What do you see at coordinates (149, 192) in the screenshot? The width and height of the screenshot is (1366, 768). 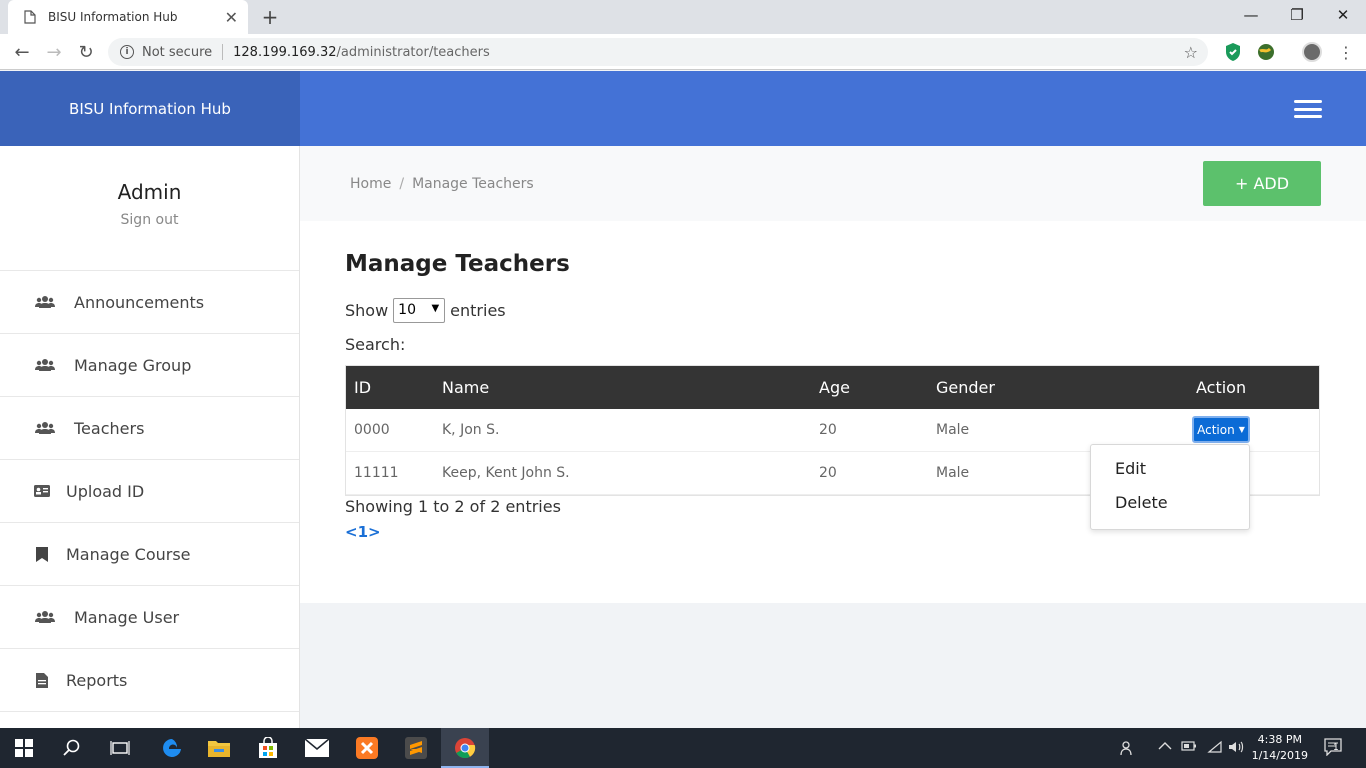 I see `user-name: Admin` at bounding box center [149, 192].